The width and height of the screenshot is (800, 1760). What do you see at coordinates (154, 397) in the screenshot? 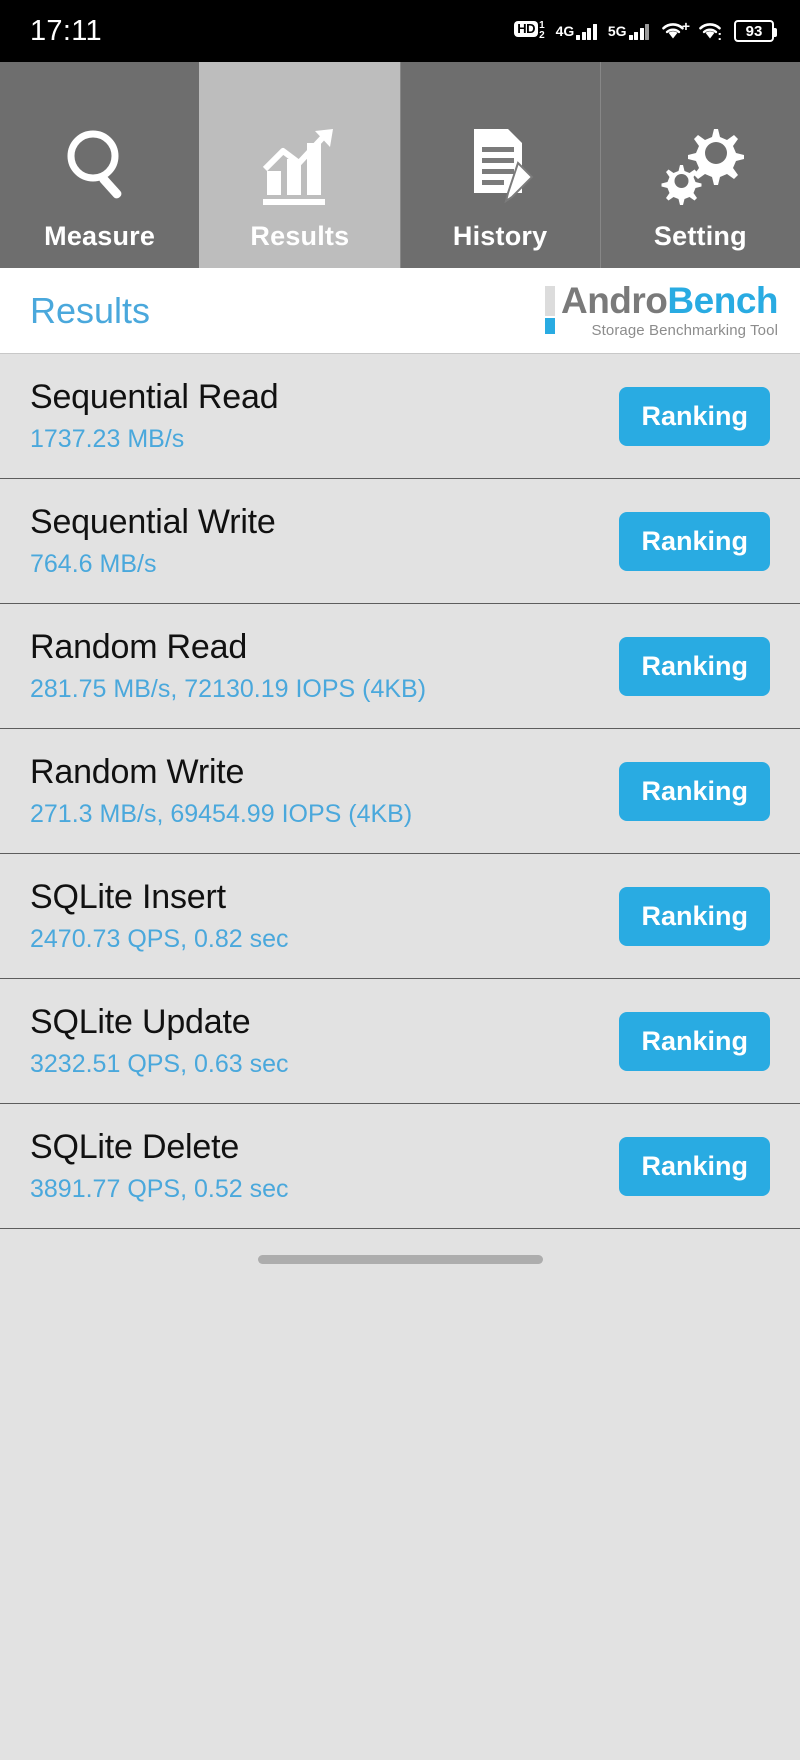
I see `result-name: Sequential Read` at bounding box center [154, 397].